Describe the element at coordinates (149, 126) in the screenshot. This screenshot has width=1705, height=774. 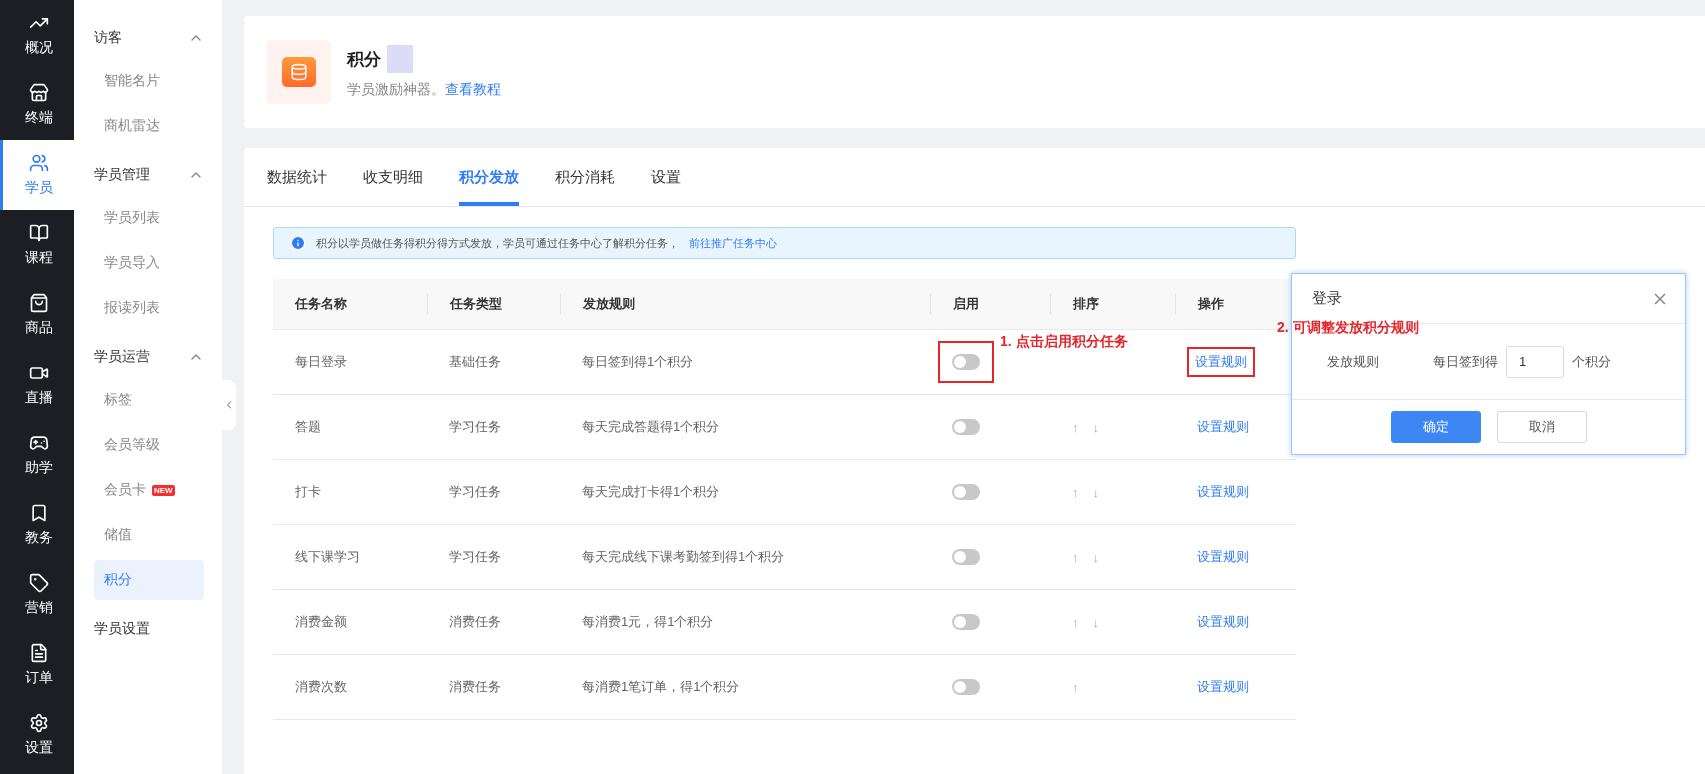
I see `sidebar-item: 商机雷达` at that location.